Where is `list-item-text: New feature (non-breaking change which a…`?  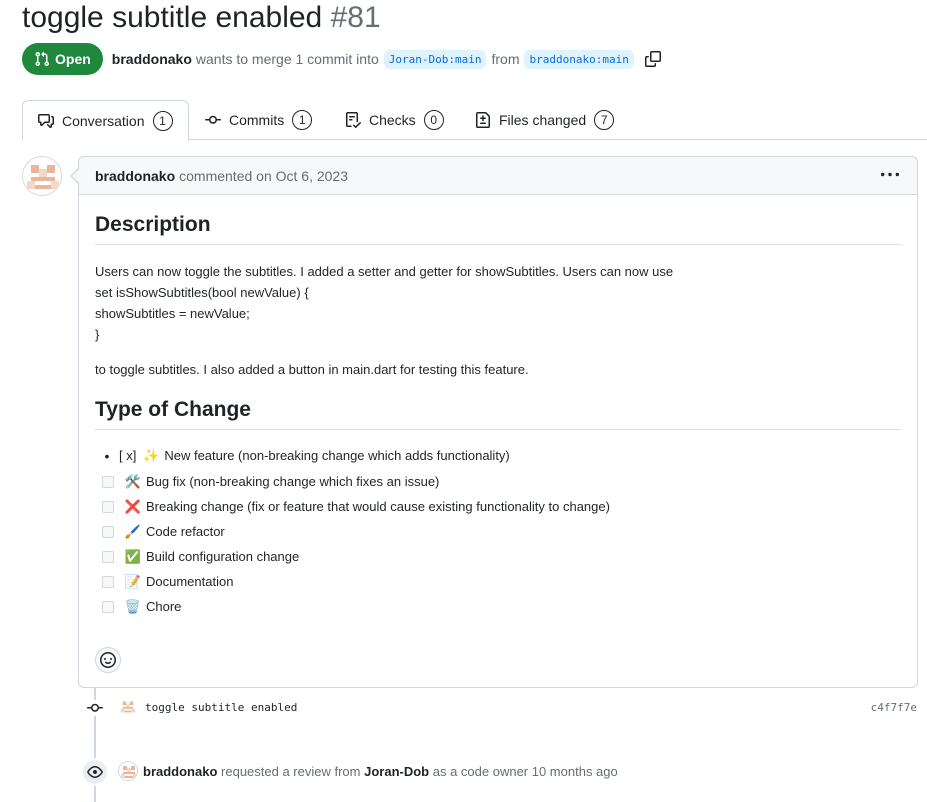 list-item-text: New feature (non-breaking change which a… is located at coordinates (337, 455).